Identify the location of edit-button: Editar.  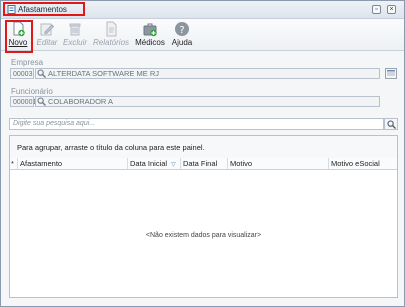
(47, 35).